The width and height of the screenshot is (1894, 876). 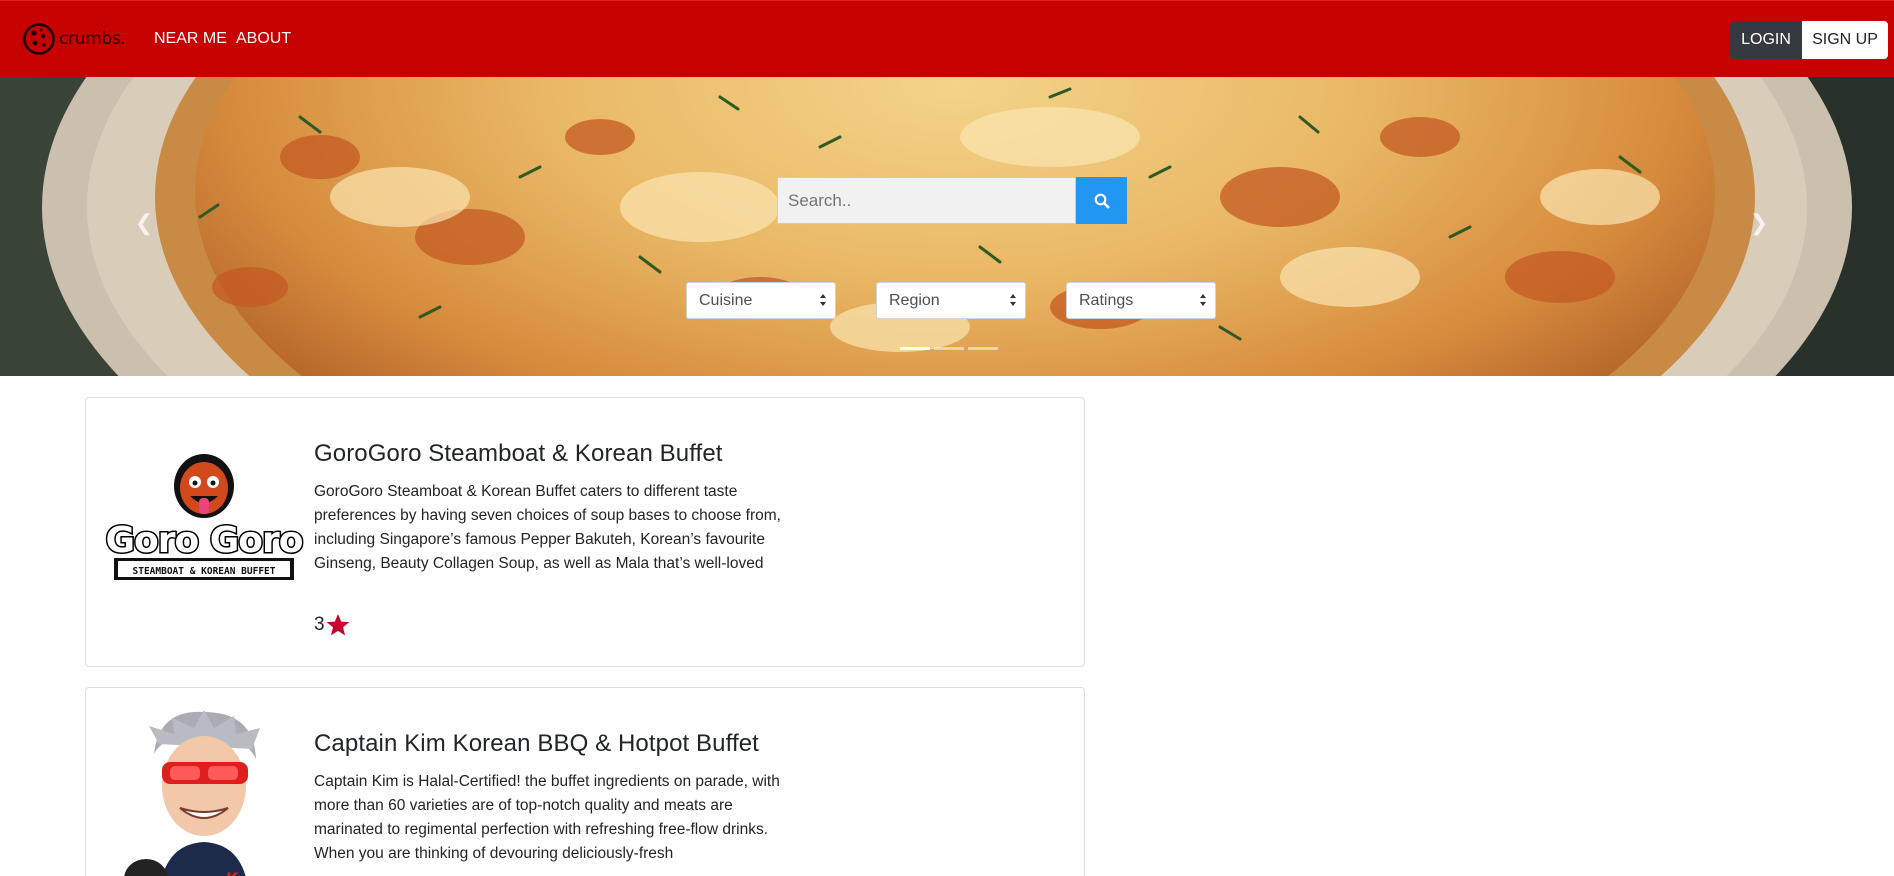 I want to click on gorogoro-logo-image: Goro Goro STEAMBOAT & KOREAN BUFFET, so click(x=204, y=524).